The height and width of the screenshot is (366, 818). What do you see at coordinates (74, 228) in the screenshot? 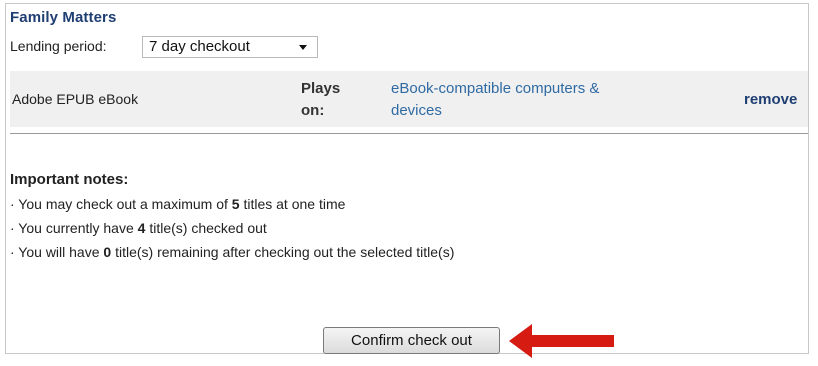
I see `note-2-prefix: · You currently have` at bounding box center [74, 228].